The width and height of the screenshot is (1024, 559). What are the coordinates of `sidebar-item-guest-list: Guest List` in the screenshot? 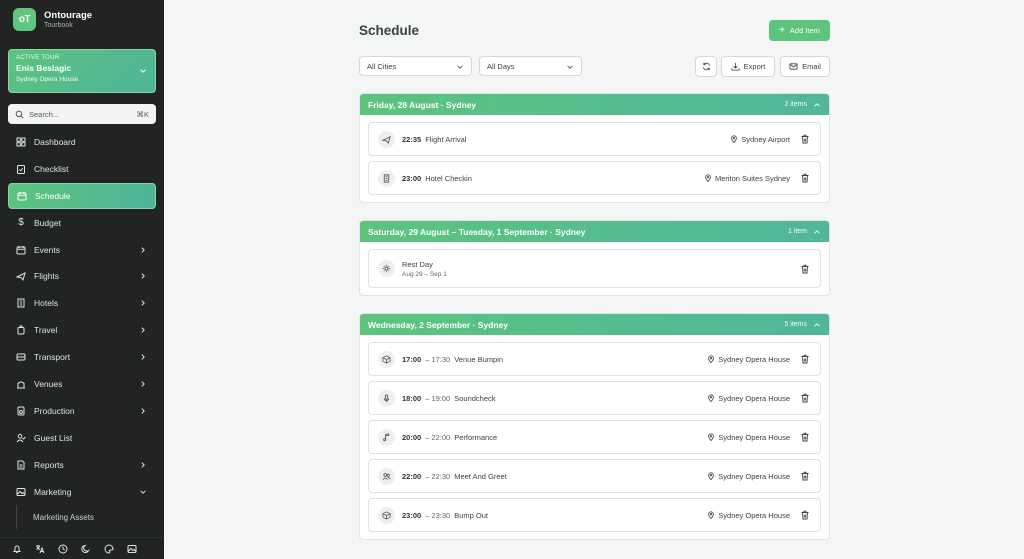 It's located at (82, 438).